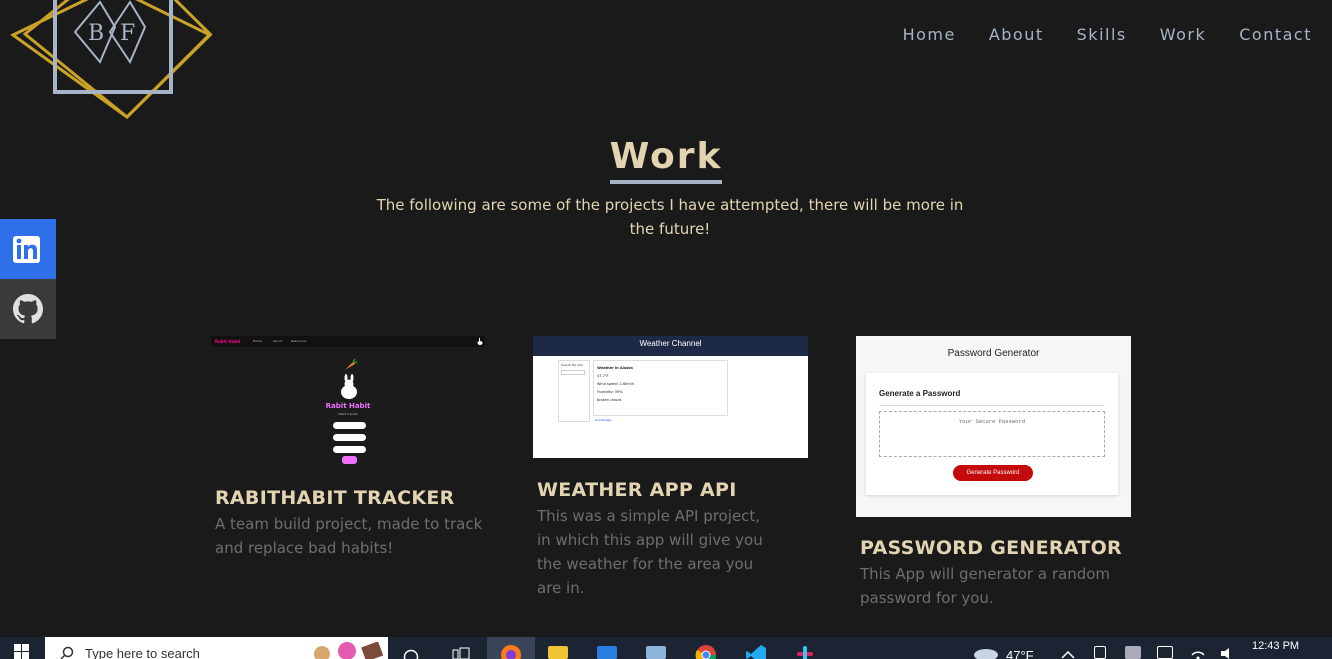 The height and width of the screenshot is (659, 1332). I want to click on linkedin-icon, so click(26, 249).